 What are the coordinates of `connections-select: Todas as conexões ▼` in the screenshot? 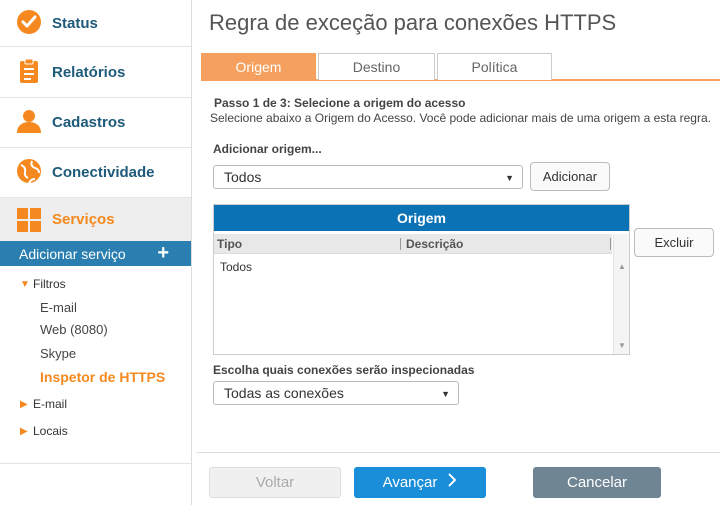 It's located at (336, 393).